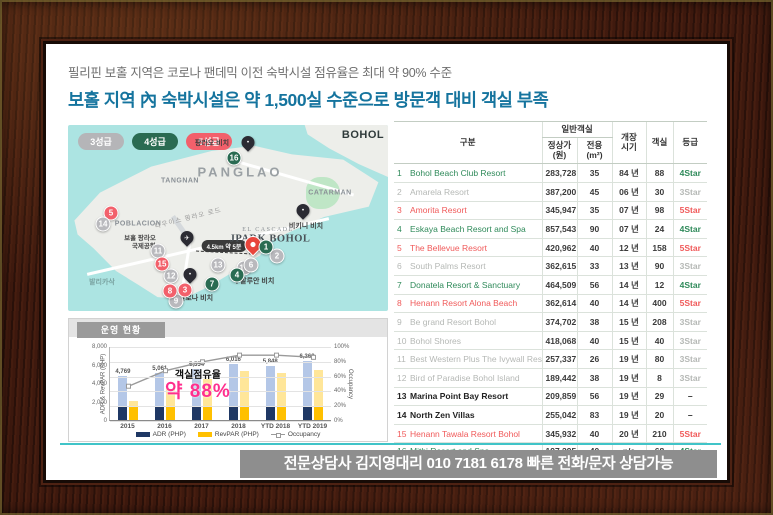  What do you see at coordinates (295, 434) in the screenshot?
I see `legend-item: Occupancy` at bounding box center [295, 434].